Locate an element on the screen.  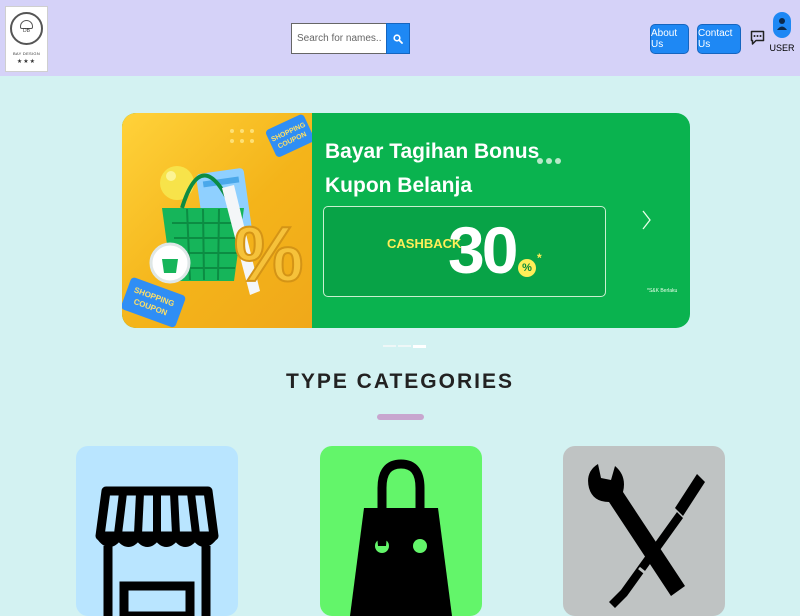
about-us-button: About Us is located at coordinates (669, 39).